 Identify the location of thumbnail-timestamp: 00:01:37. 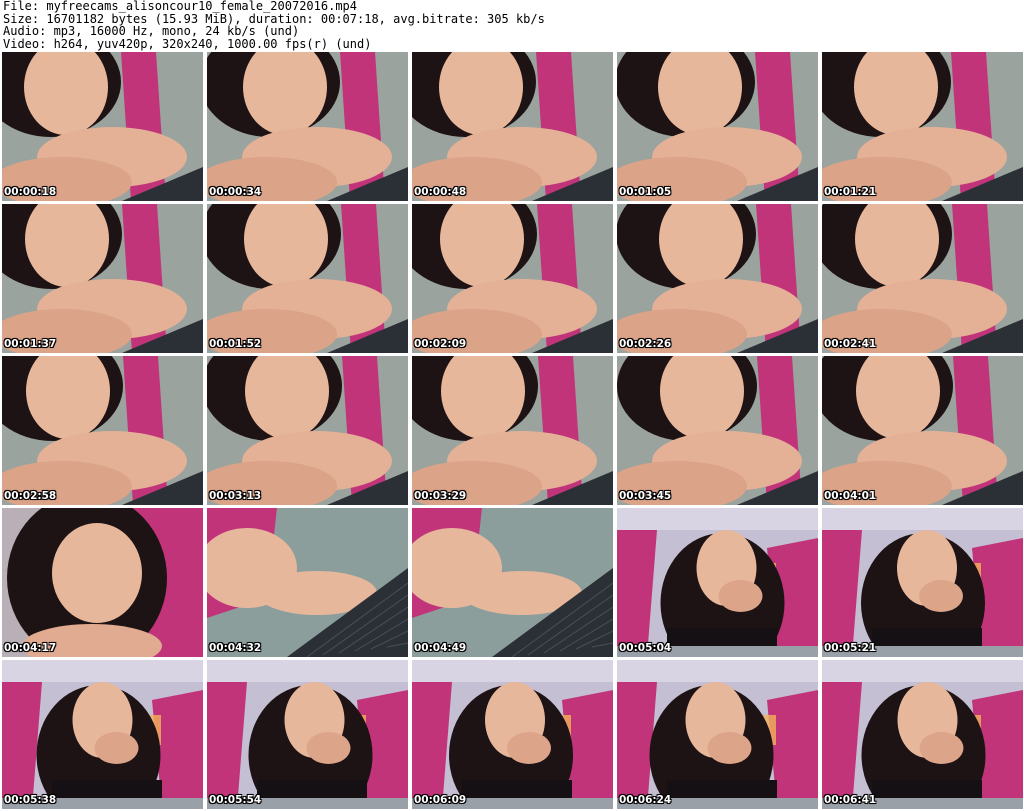
(30, 344).